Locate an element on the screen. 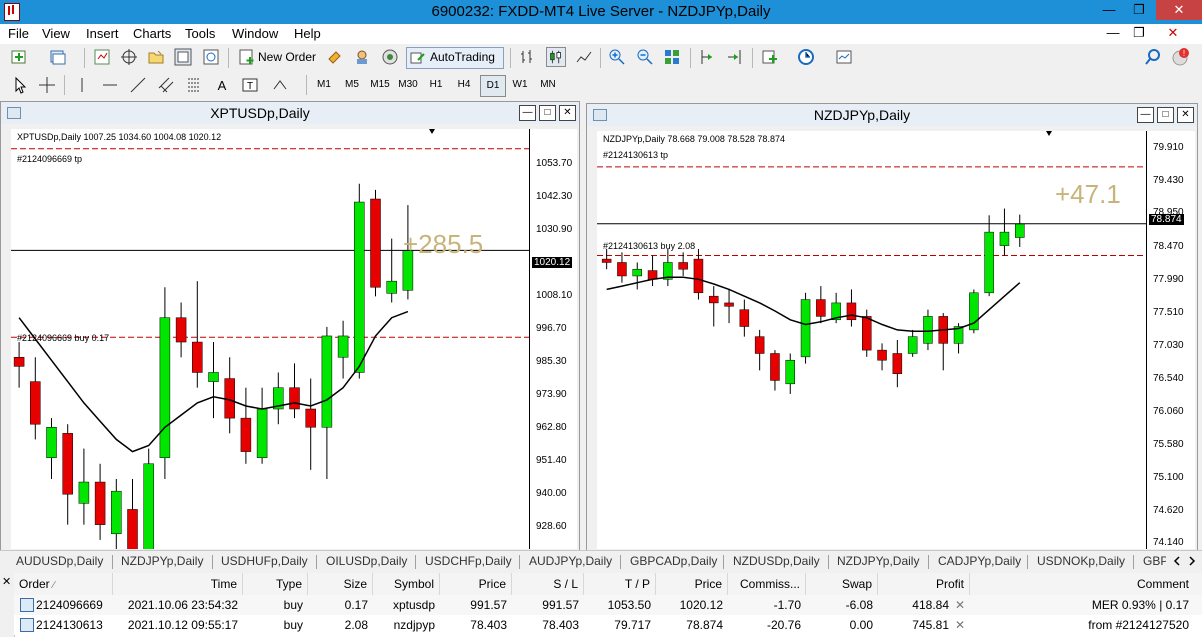 This screenshot has height=637, width=1202. equidistant-channel-icon is located at coordinates (166, 85).